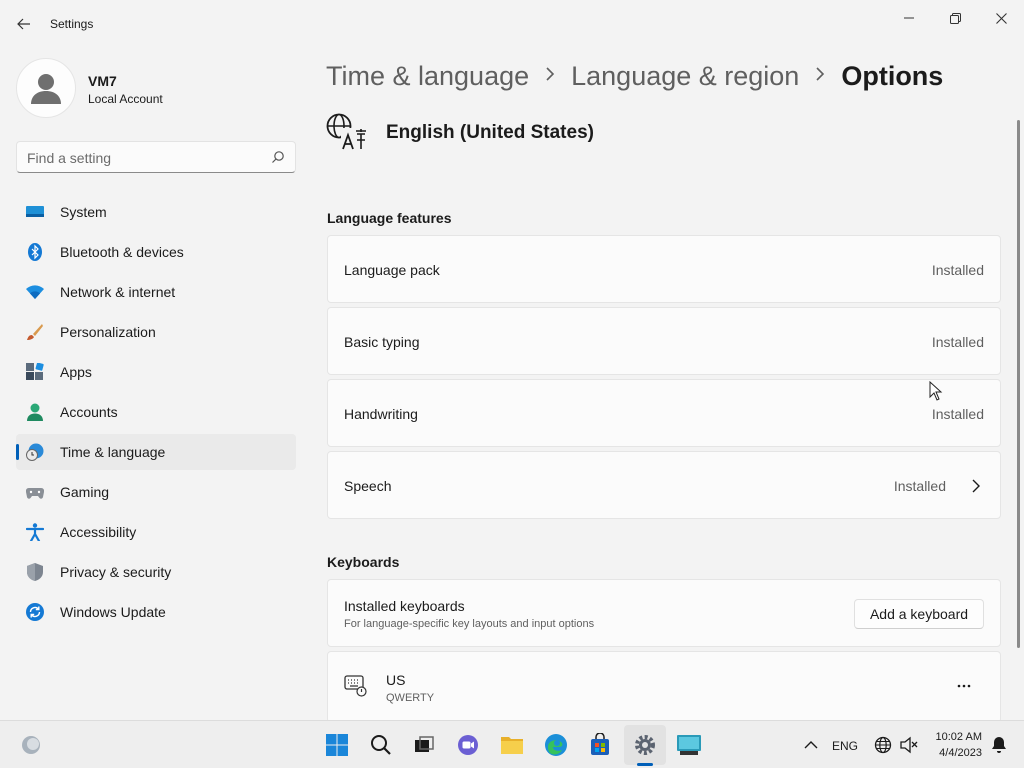 The image size is (1024, 768). I want to click on sidebar-item-apps: Apps, so click(156, 372).